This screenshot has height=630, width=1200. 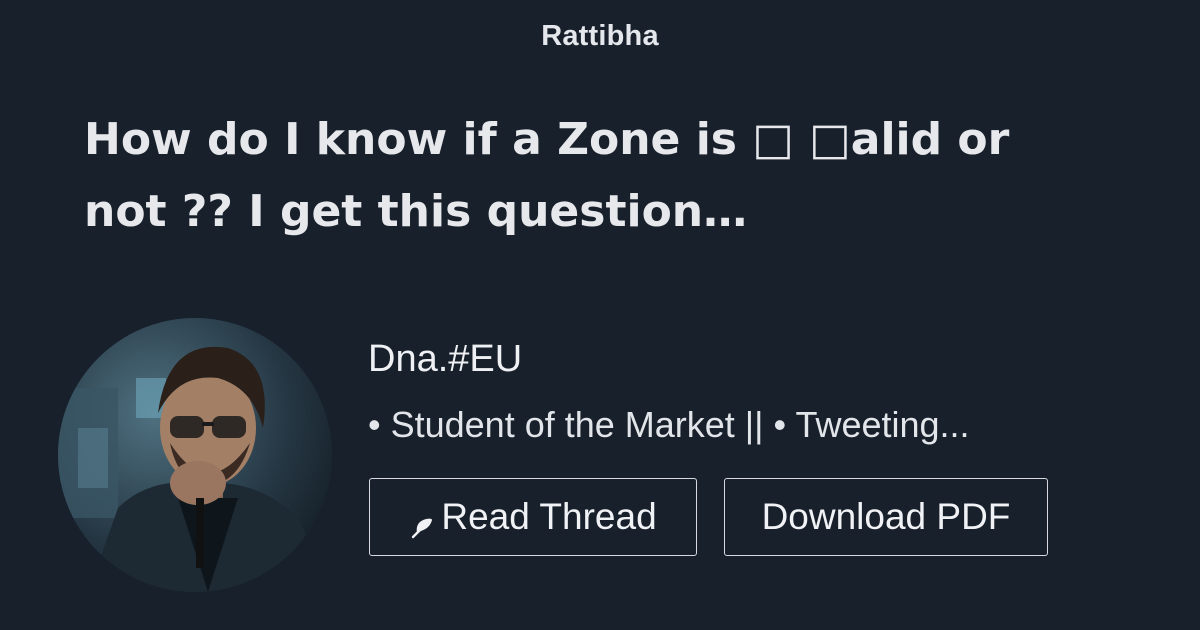 I want to click on download-pdf-button: Download PDF, so click(x=886, y=517).